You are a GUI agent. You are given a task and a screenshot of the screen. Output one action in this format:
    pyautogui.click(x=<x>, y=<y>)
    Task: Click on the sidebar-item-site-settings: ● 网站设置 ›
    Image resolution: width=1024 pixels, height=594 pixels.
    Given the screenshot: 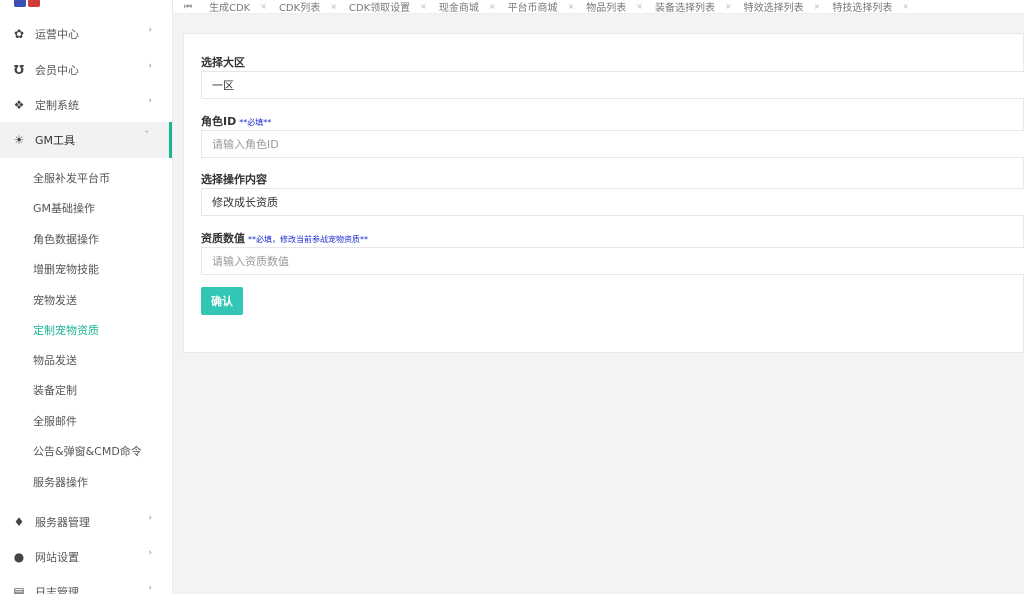 What is the action you would take?
    pyautogui.click(x=86, y=557)
    